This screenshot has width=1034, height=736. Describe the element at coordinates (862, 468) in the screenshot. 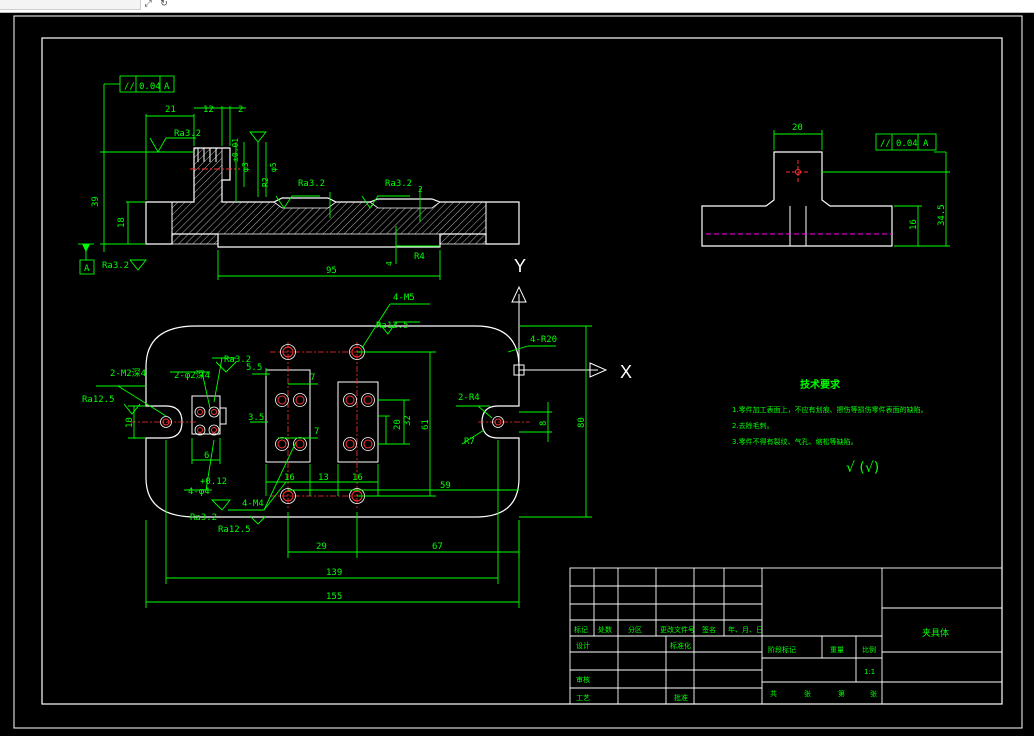

I see `roughness-general-symbol: √ (√)` at that location.